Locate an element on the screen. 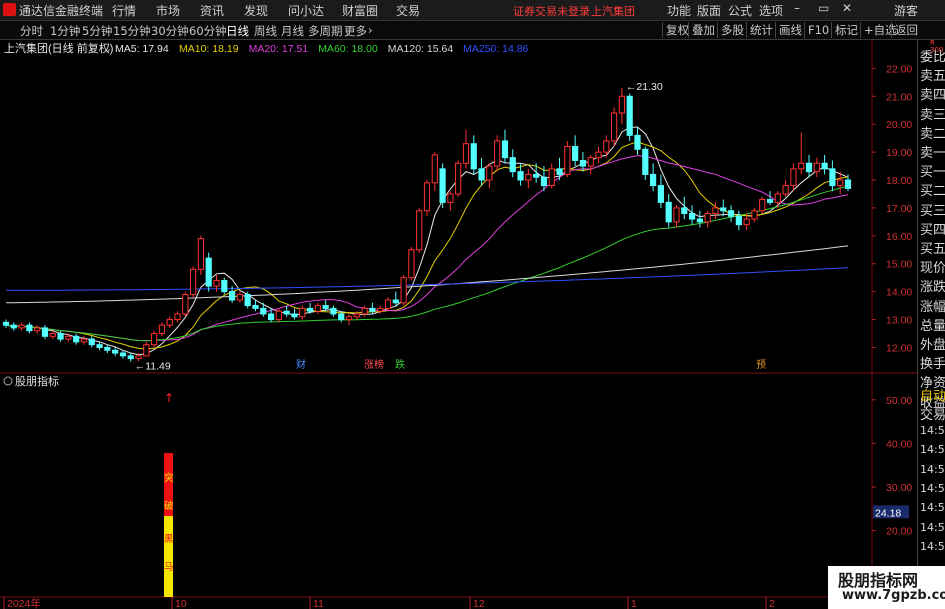 This screenshot has height=609, width=945. mark-button: 标记 is located at coordinates (846, 30).